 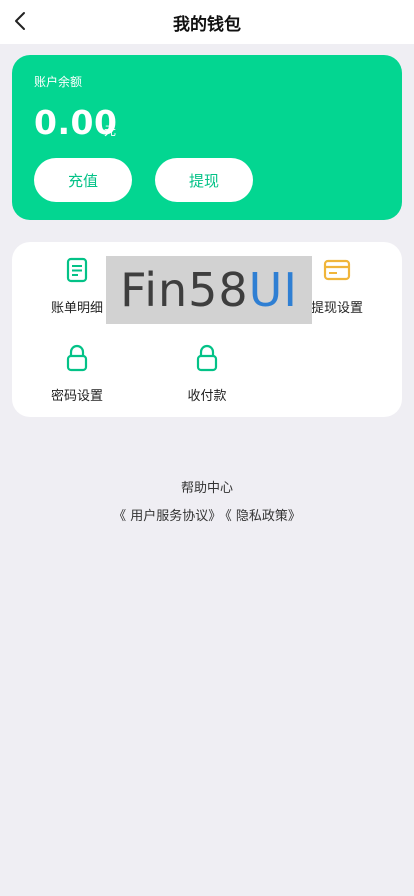 What do you see at coordinates (204, 180) in the screenshot?
I see `withdraw-button: 提现` at bounding box center [204, 180].